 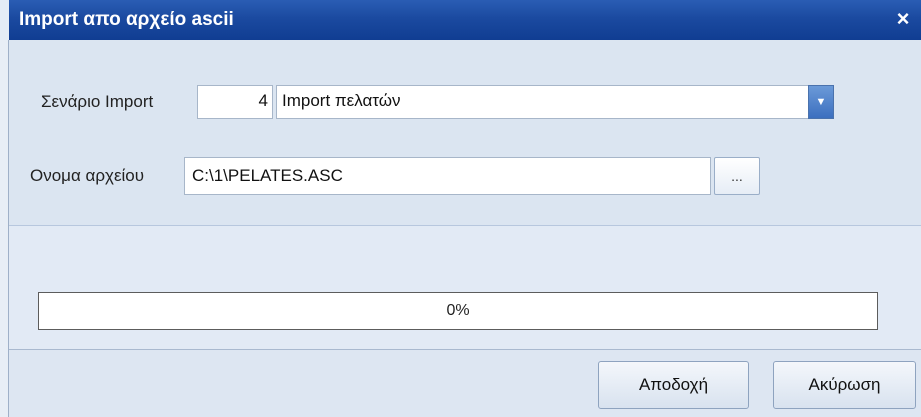 I want to click on window-title: Import απο αρχείο ascii, so click(x=126, y=19).